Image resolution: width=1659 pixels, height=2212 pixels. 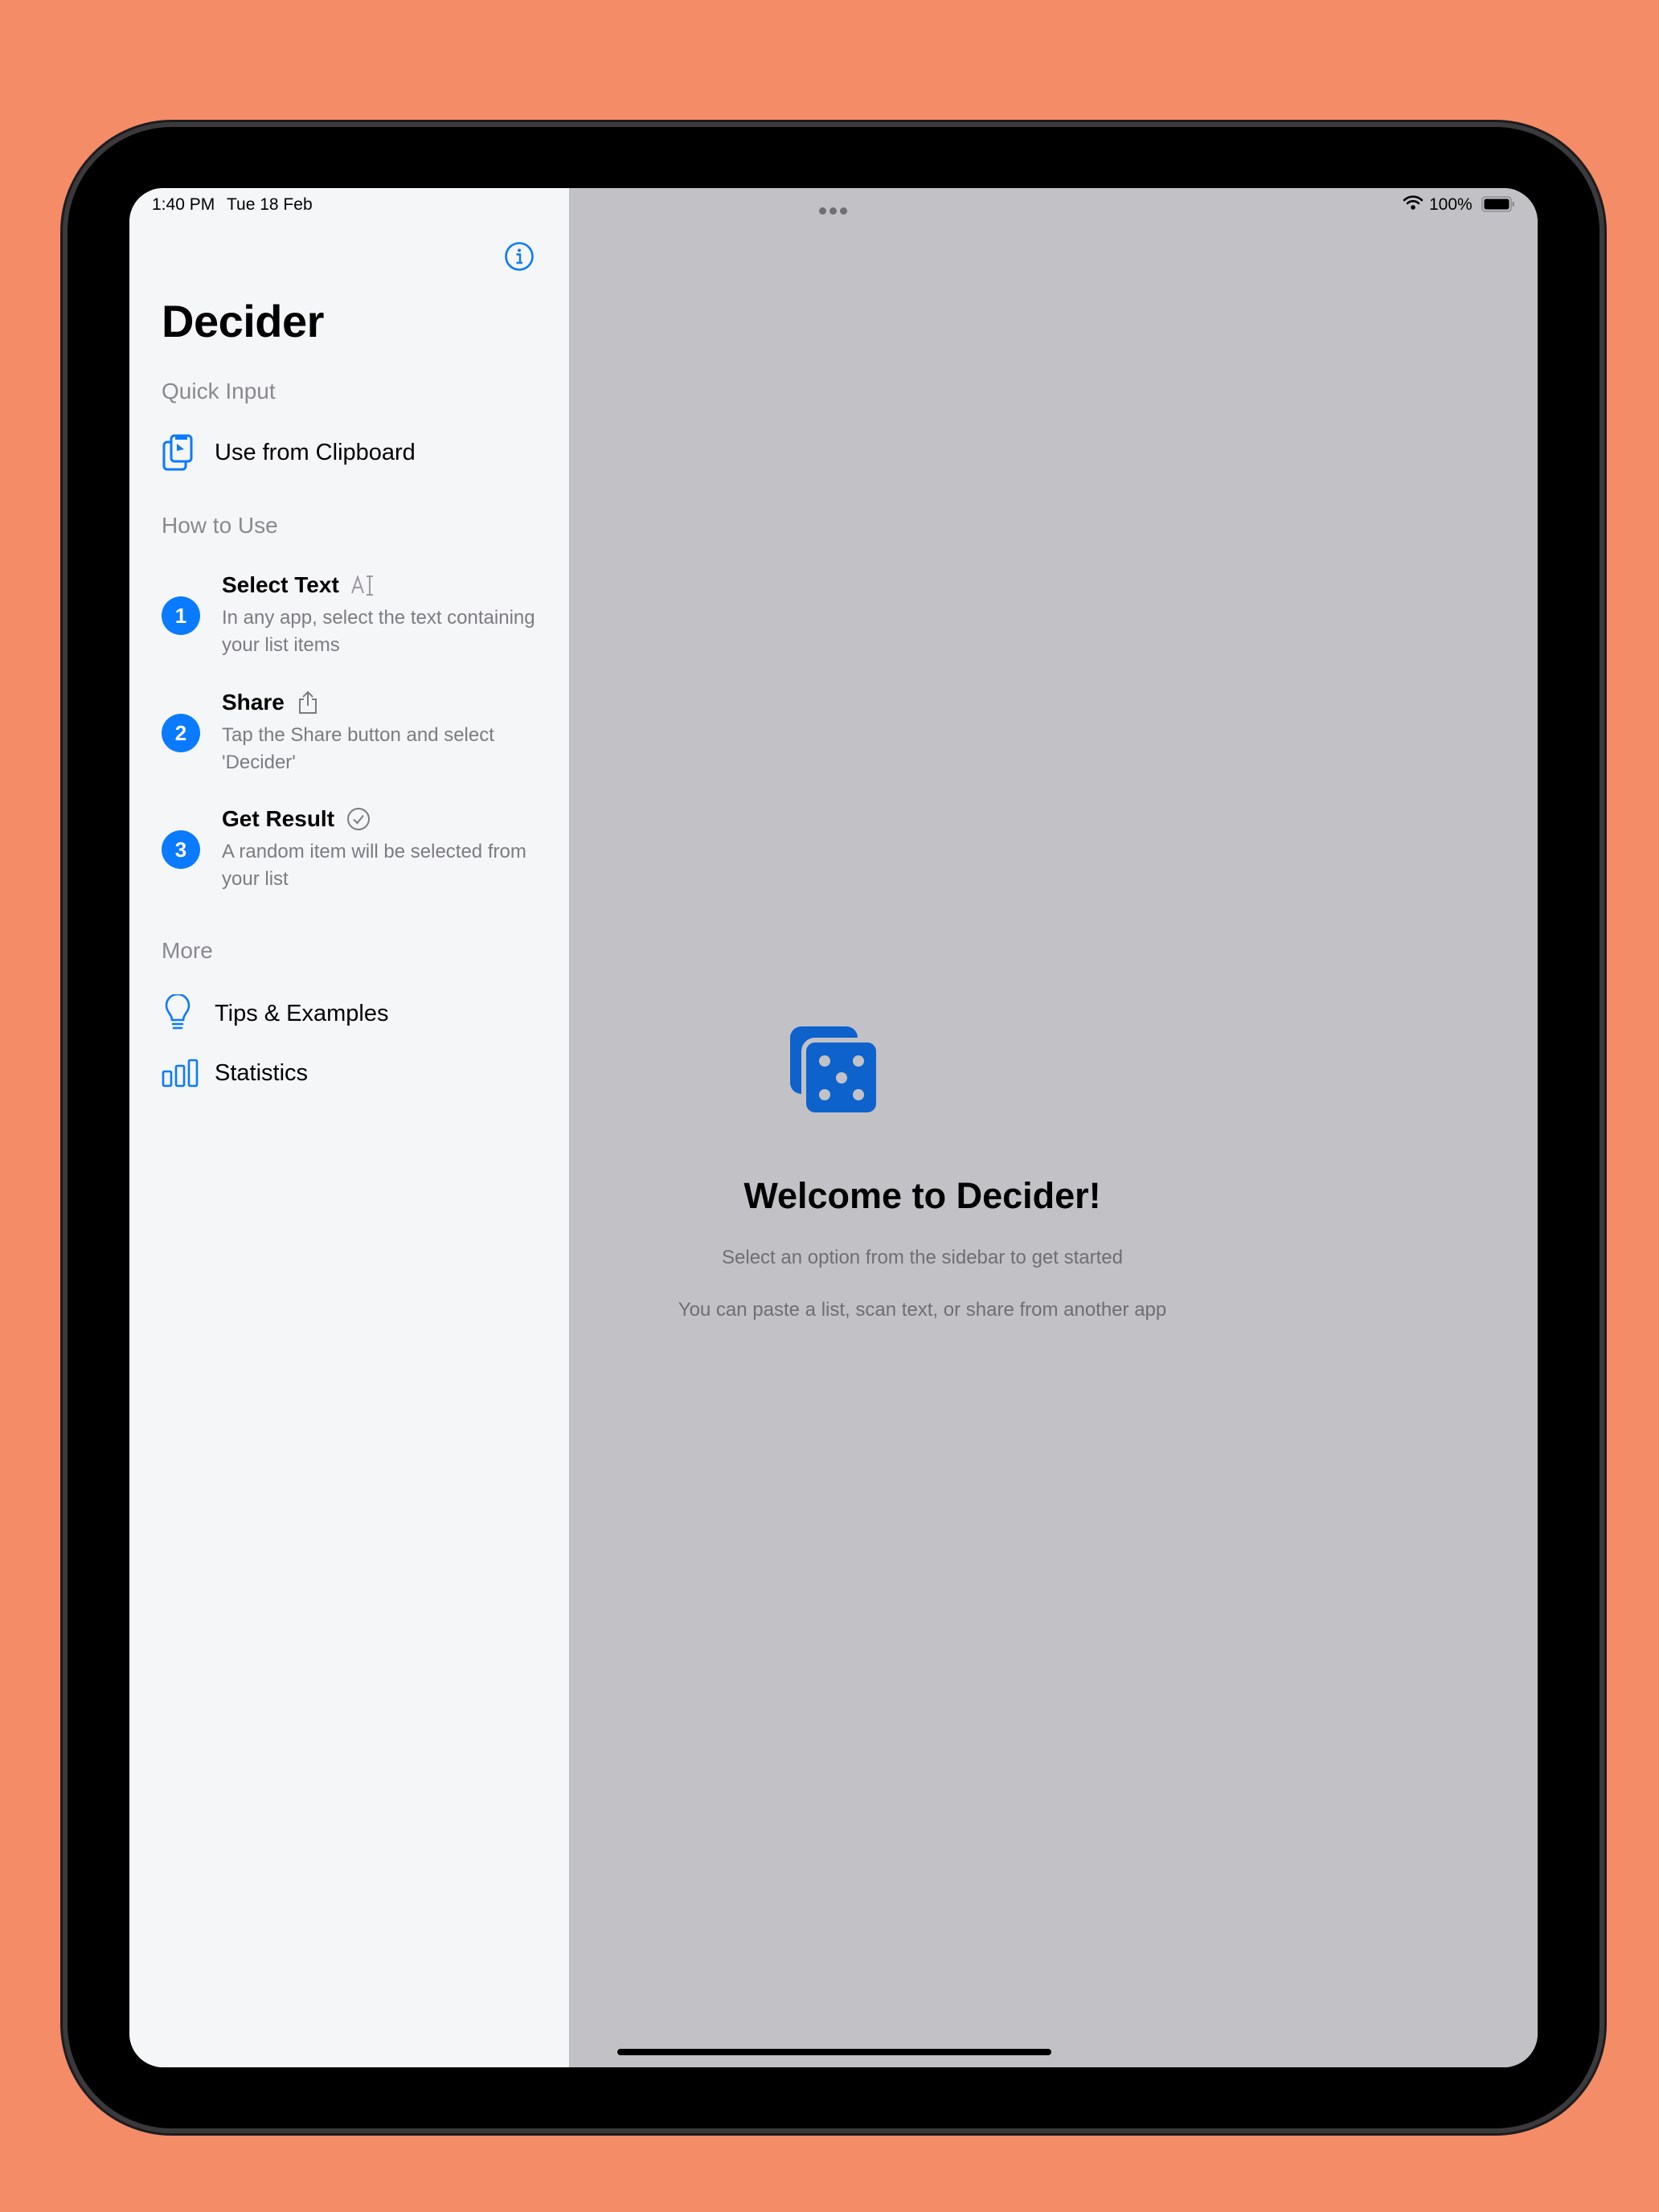 What do you see at coordinates (219, 391) in the screenshot?
I see `section-header-quick-input: Quick Input` at bounding box center [219, 391].